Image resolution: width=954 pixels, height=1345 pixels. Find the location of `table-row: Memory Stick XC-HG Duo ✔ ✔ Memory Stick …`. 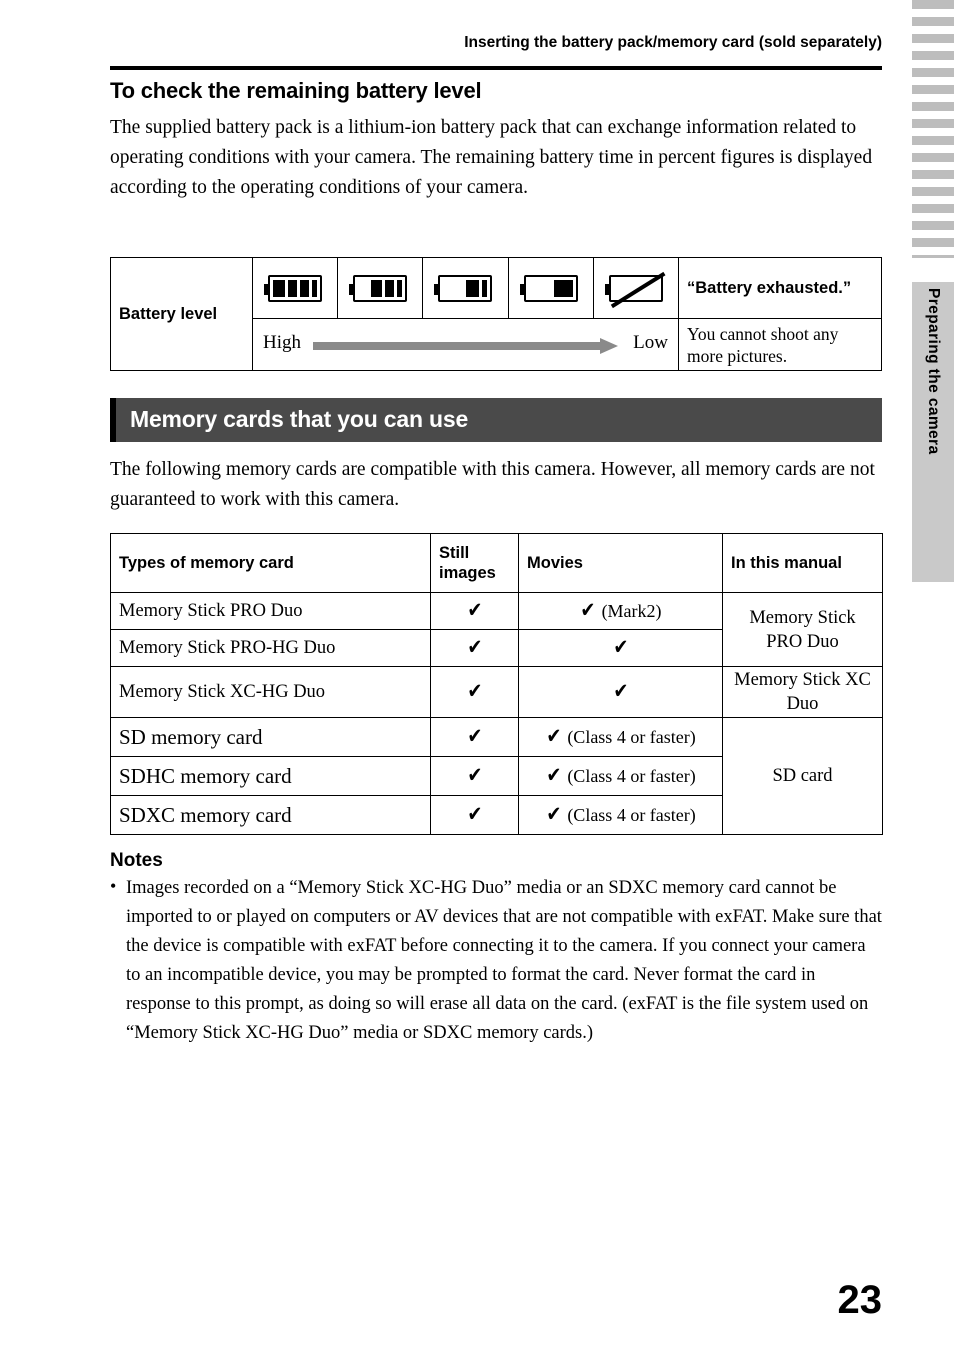

table-row: Memory Stick XC-HG Duo ✔ ✔ Memory Stick … is located at coordinates (496, 692).